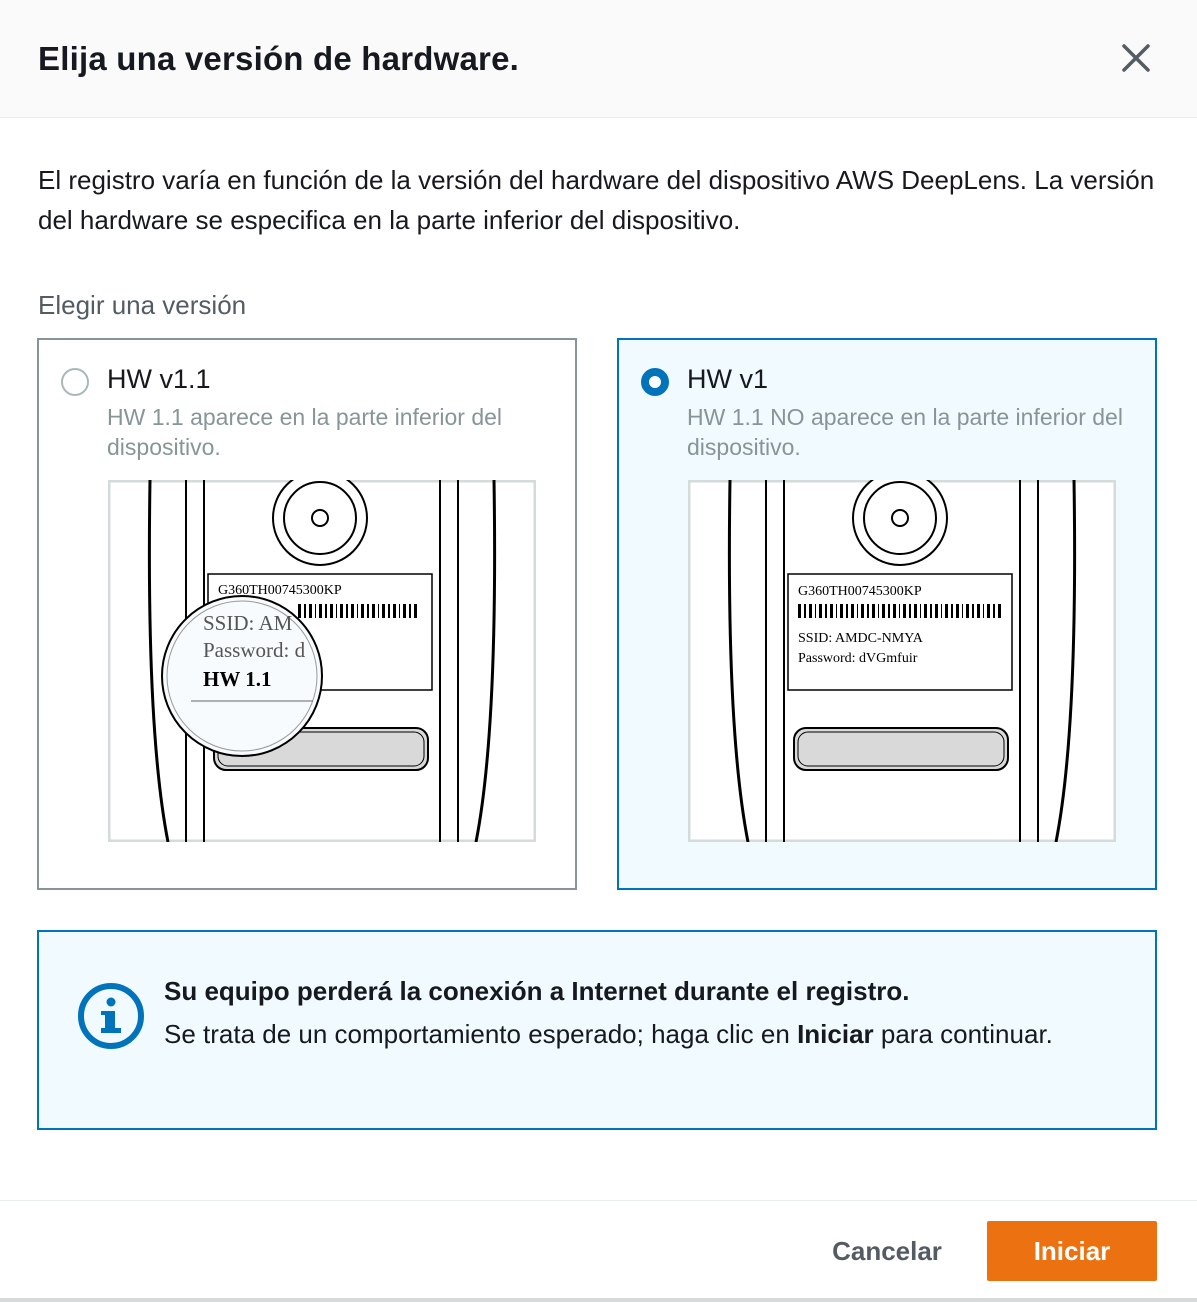  Describe the element at coordinates (598, 1300) in the screenshot. I see `dialog-bottom-border` at that location.